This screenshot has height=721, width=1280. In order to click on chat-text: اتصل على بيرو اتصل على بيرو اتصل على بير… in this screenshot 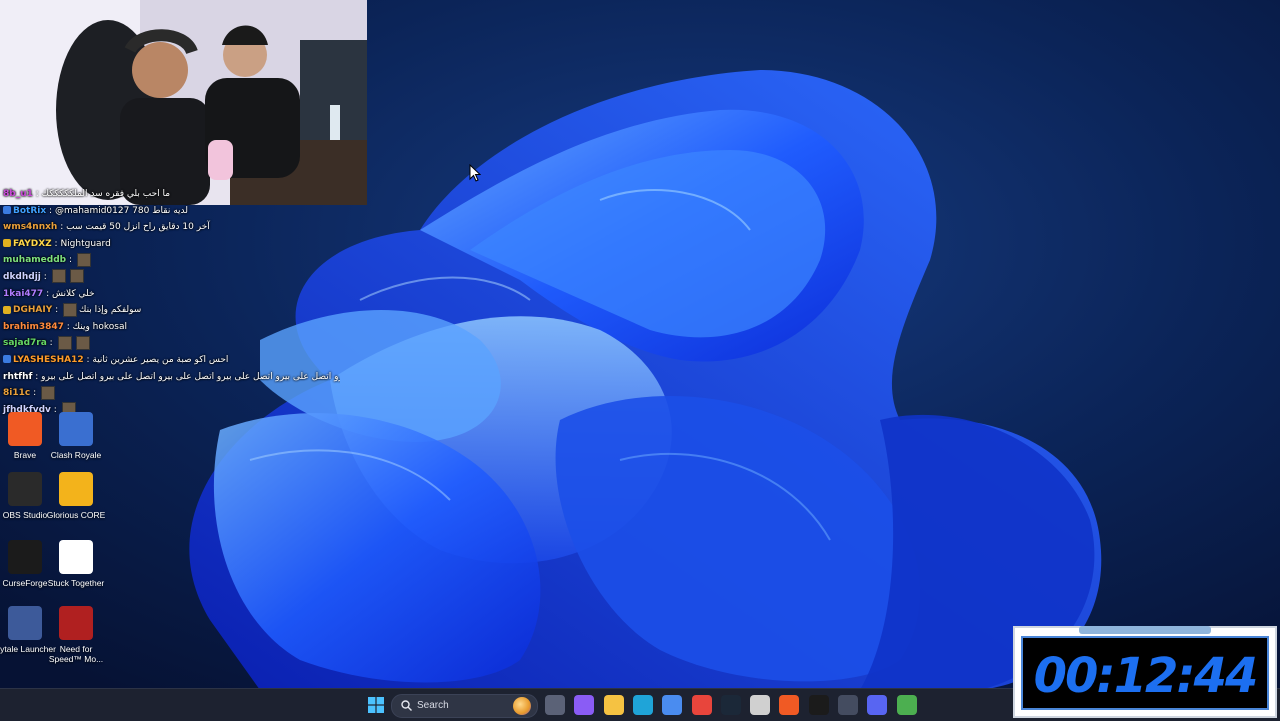, I will do `click(190, 376)`.